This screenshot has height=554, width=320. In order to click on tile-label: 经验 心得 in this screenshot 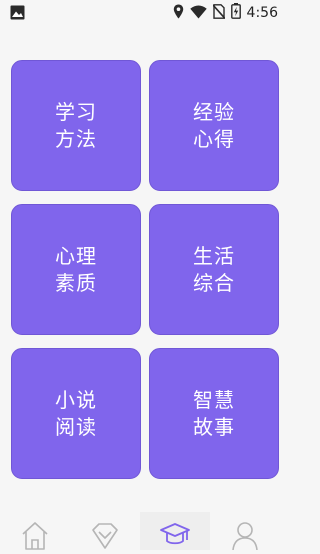, I will do `click(214, 125)`.